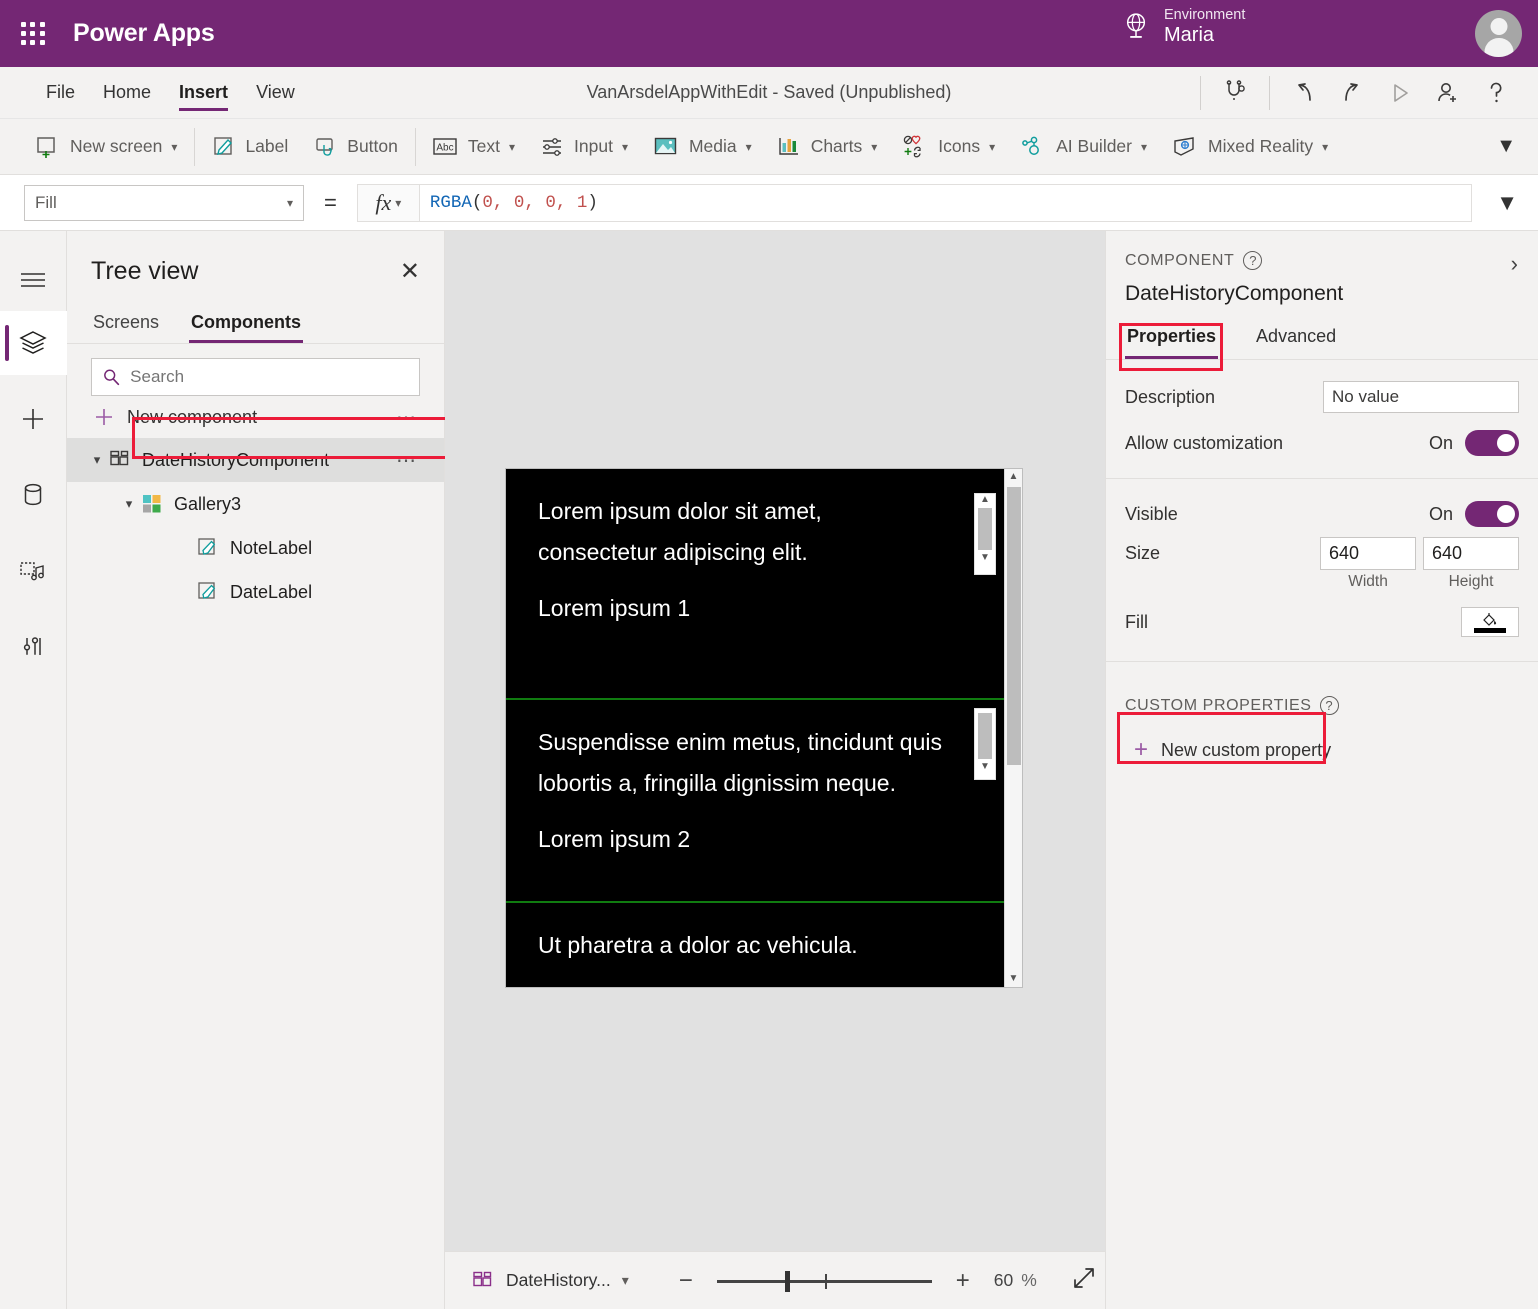  Describe the element at coordinates (1496, 93) in the screenshot. I see `help-icon` at that location.